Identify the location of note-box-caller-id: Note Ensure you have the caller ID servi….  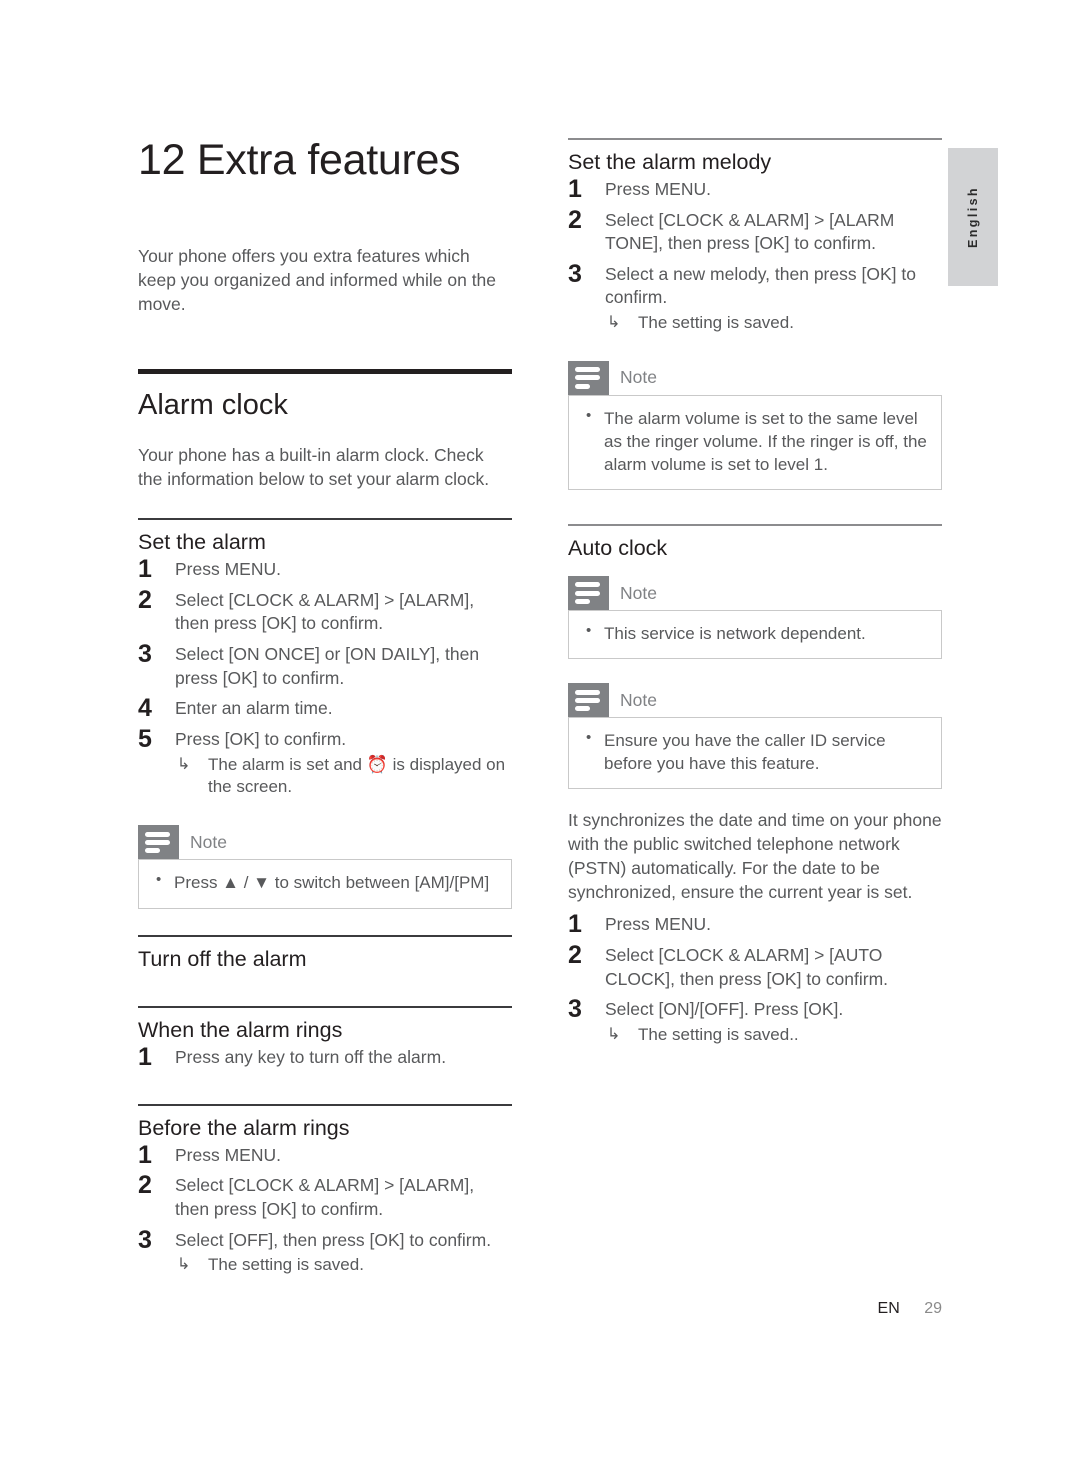
(755, 736).